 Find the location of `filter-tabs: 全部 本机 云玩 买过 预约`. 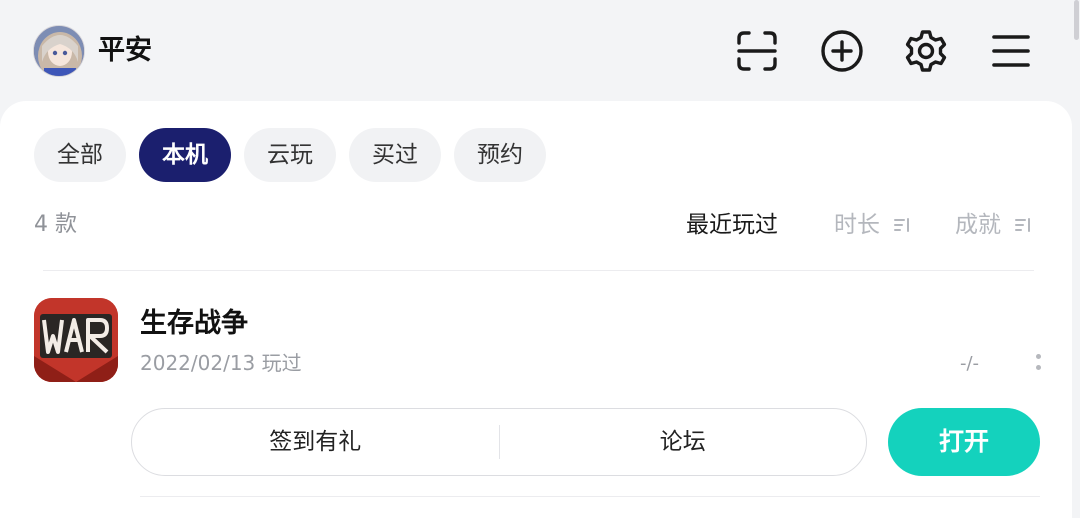

filter-tabs: 全部 本机 云玩 买过 预约 is located at coordinates (290, 155).